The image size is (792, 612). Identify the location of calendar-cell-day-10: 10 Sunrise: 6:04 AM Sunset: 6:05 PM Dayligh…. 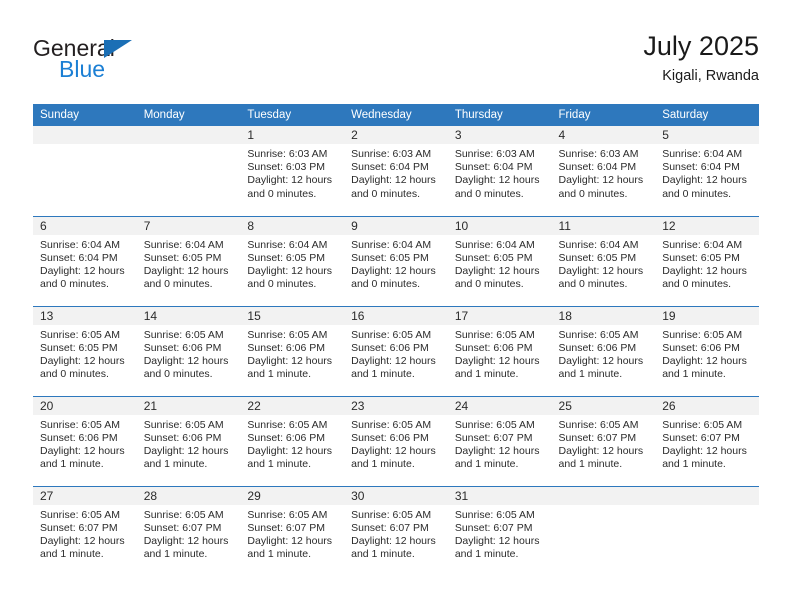
(499, 260).